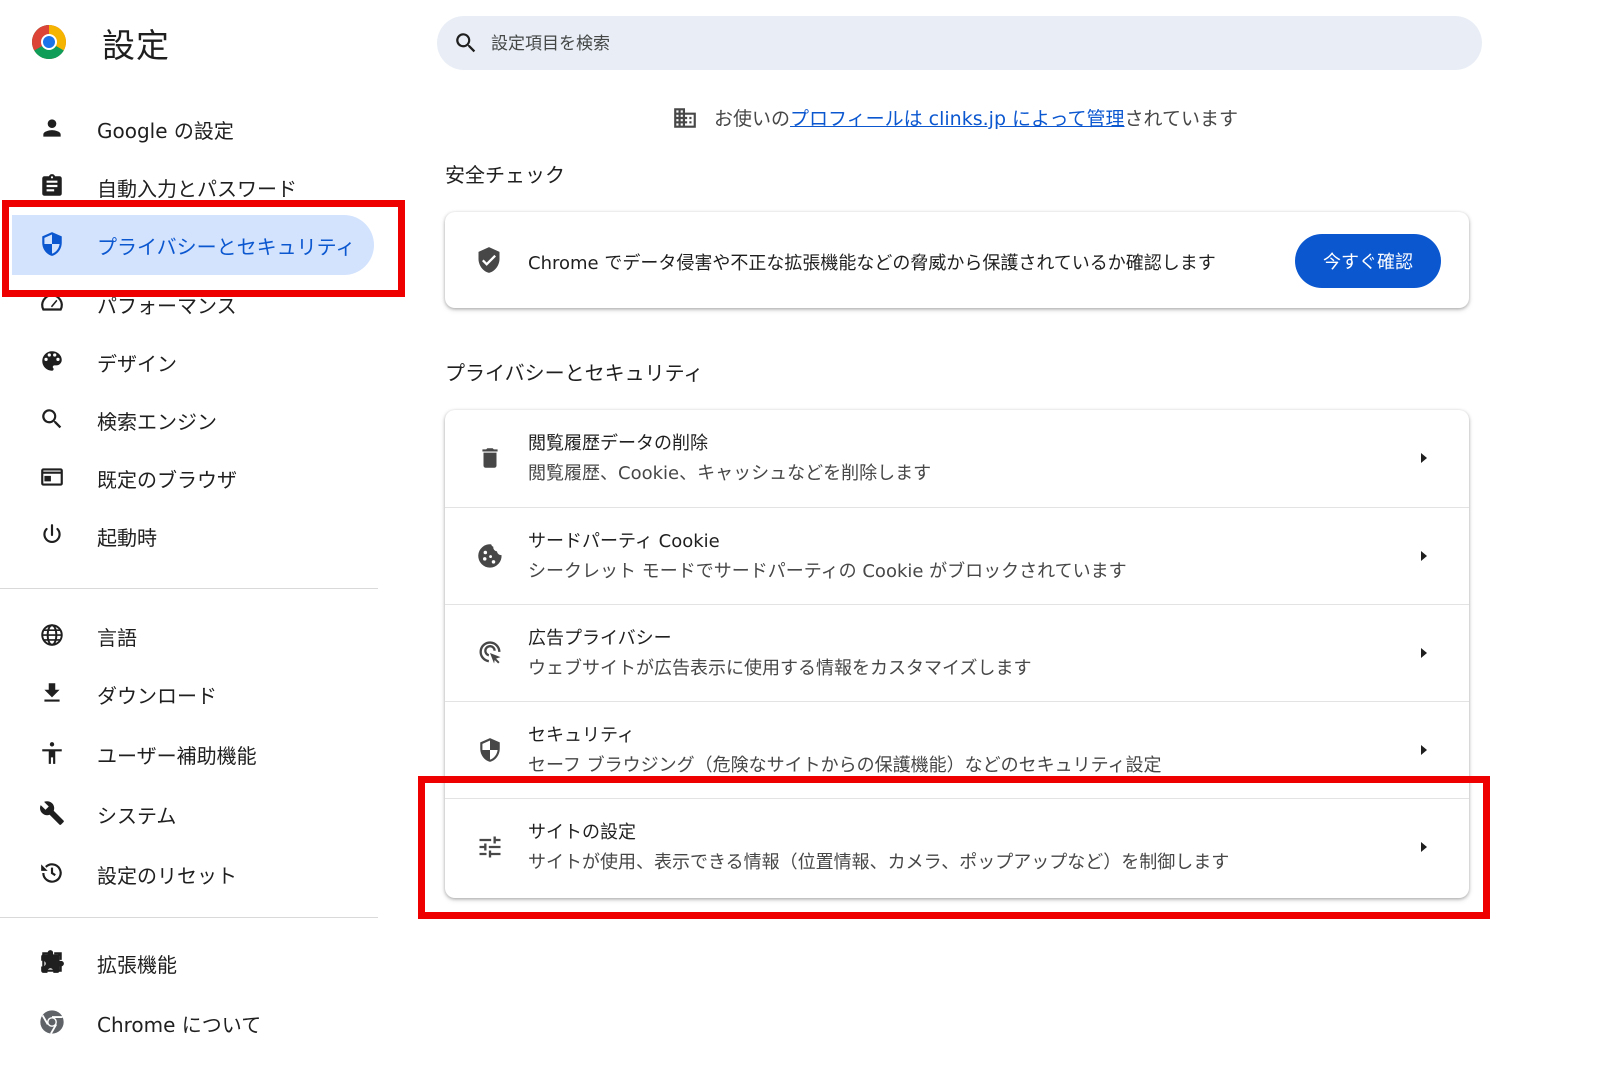  I want to click on sidebar-item-extensions: 拡張機能, so click(200, 962).